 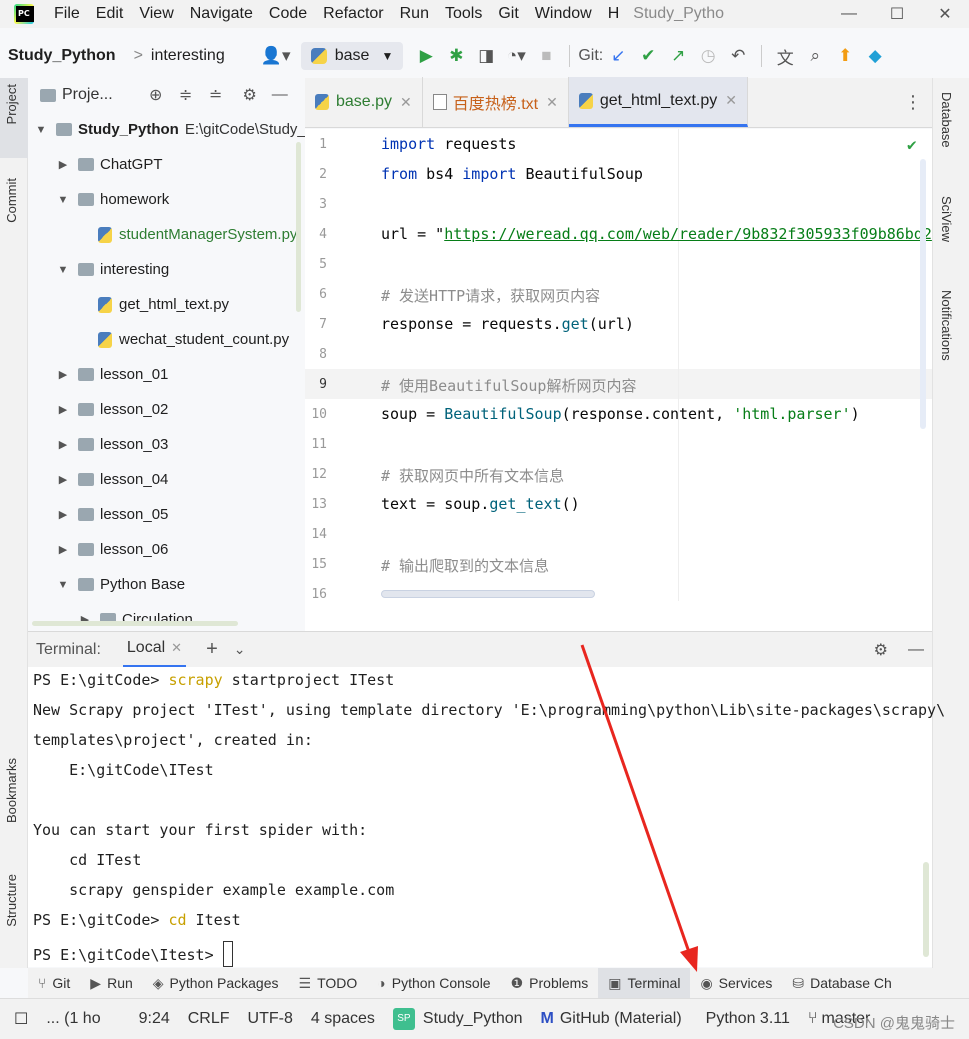 I want to click on tree-item-interesting: ▼ interesting, so click(x=113, y=269).